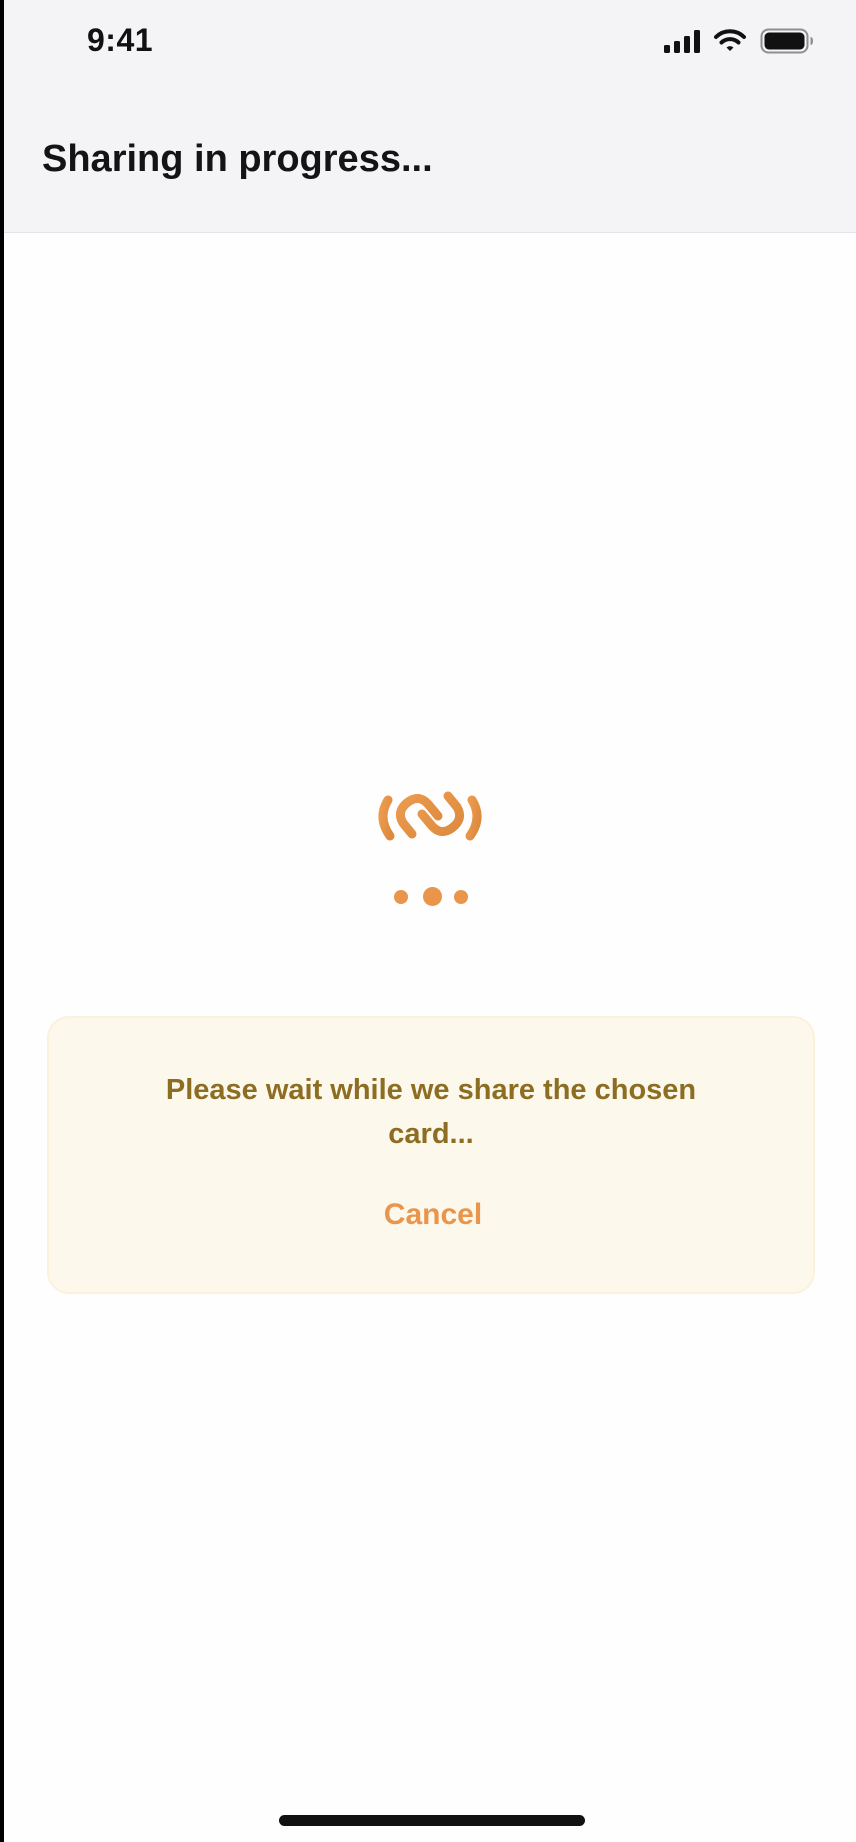 The width and height of the screenshot is (856, 1842). What do you see at coordinates (682, 41) in the screenshot?
I see `cellular-signal-icon` at bounding box center [682, 41].